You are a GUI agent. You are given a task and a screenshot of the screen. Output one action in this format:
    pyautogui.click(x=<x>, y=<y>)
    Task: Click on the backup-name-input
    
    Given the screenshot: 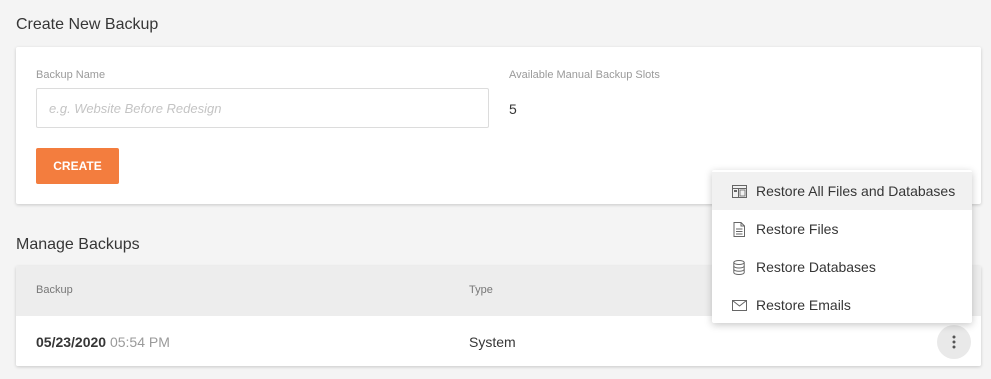 What is the action you would take?
    pyautogui.click(x=262, y=108)
    